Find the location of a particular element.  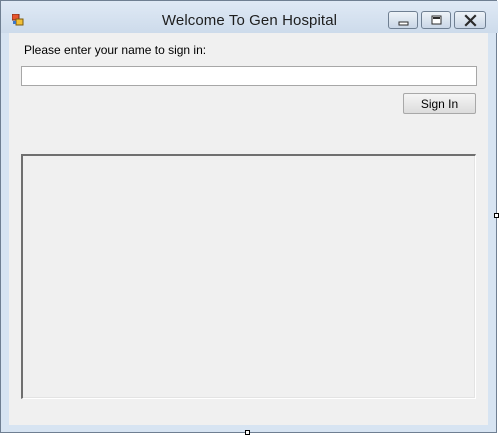

name-input is located at coordinates (249, 76).